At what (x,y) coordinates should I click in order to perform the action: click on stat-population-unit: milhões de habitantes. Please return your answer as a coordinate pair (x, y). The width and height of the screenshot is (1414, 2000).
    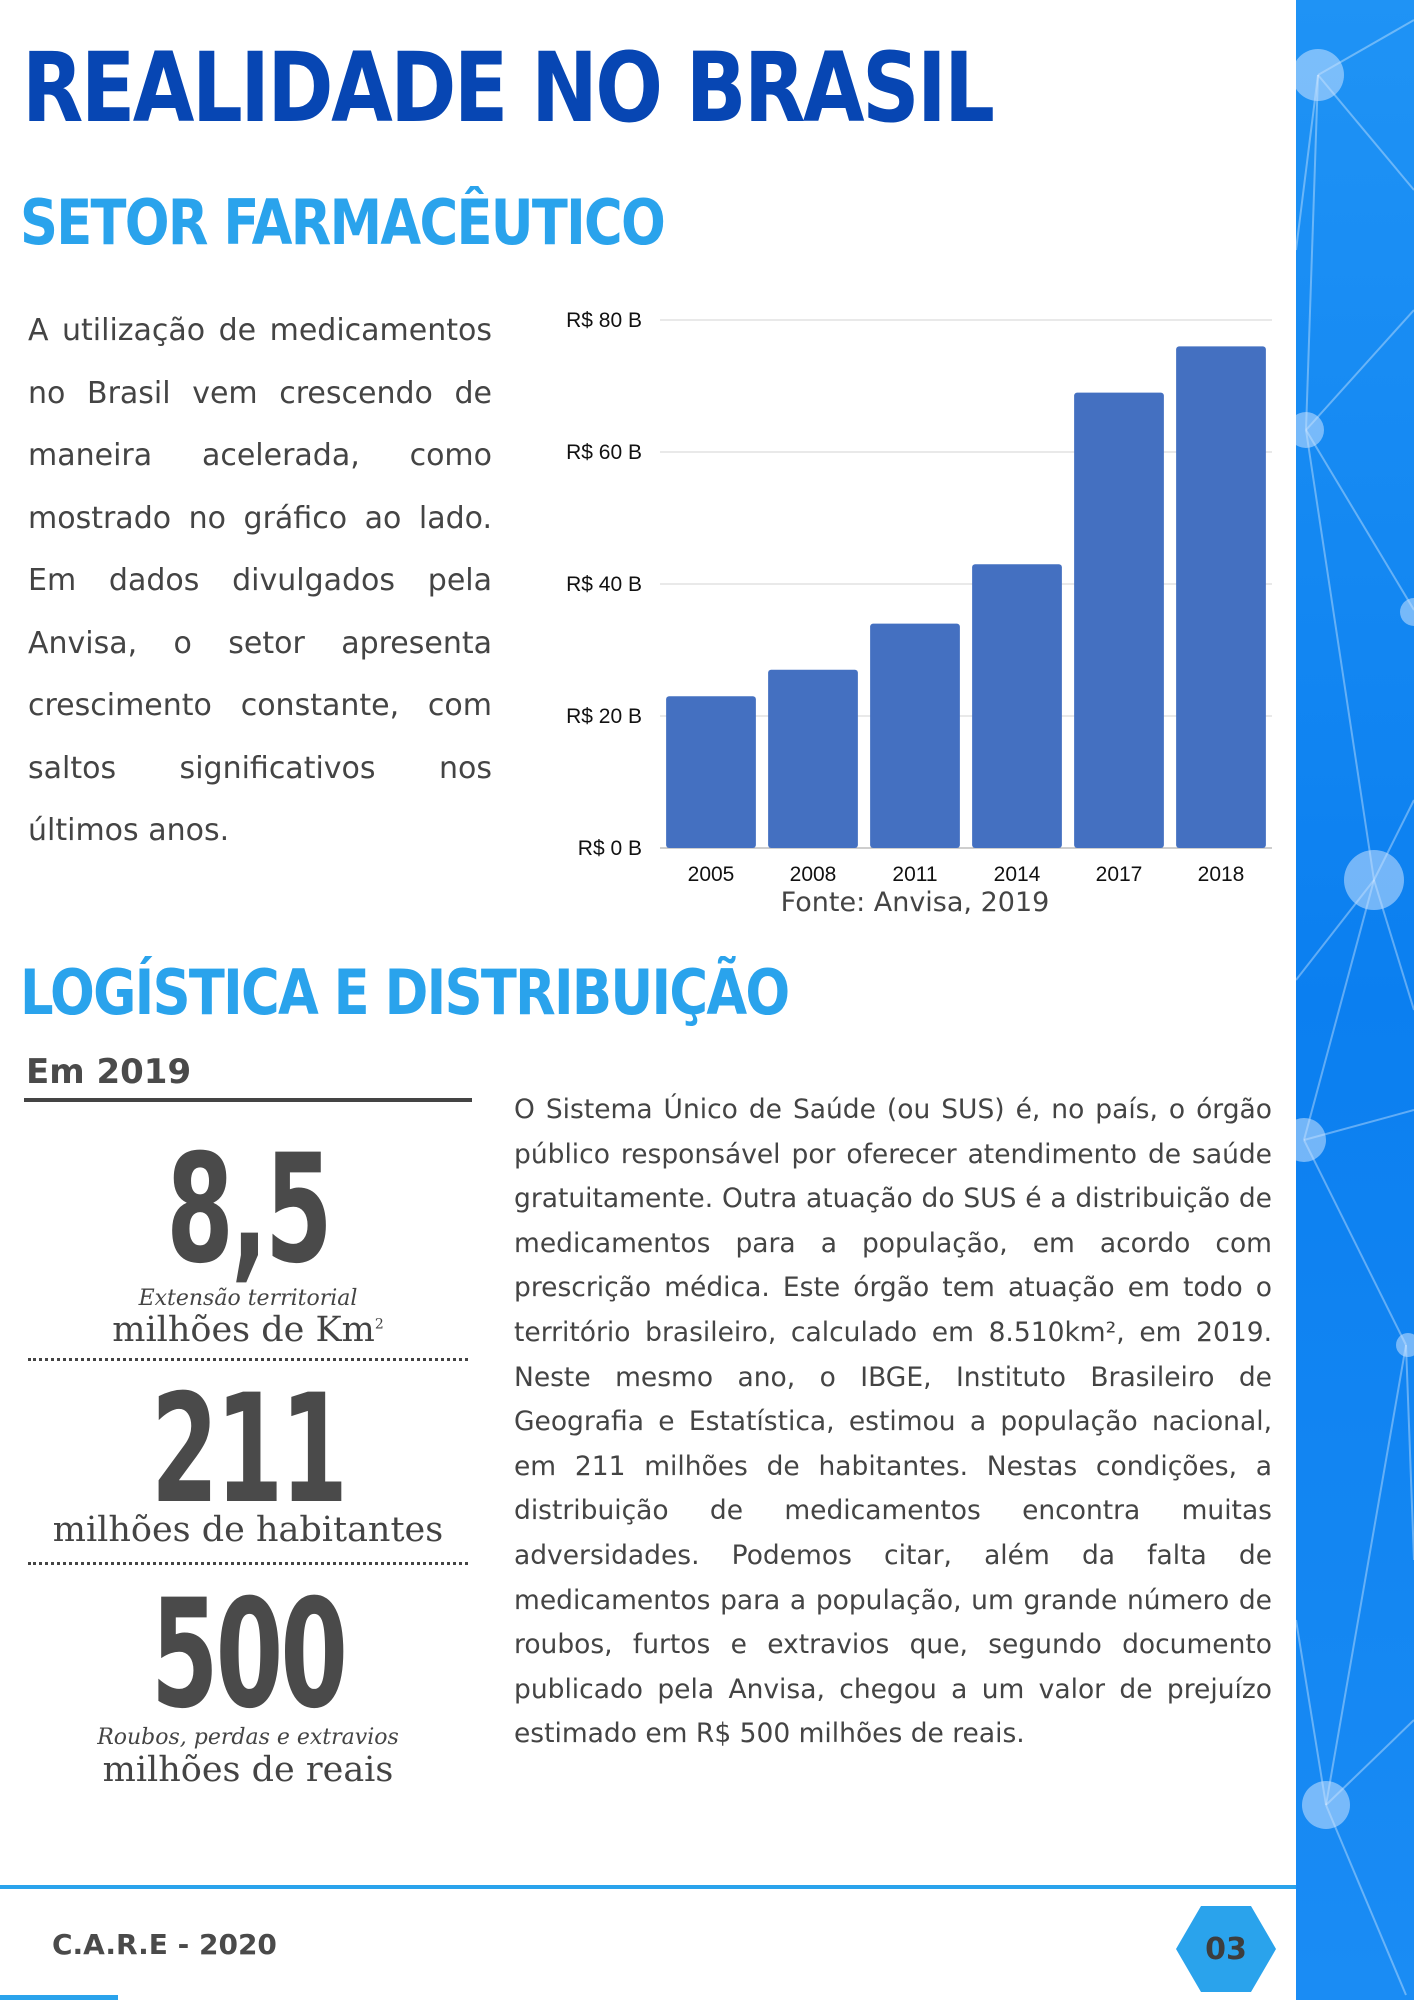
    Looking at the image, I should click on (248, 1530).